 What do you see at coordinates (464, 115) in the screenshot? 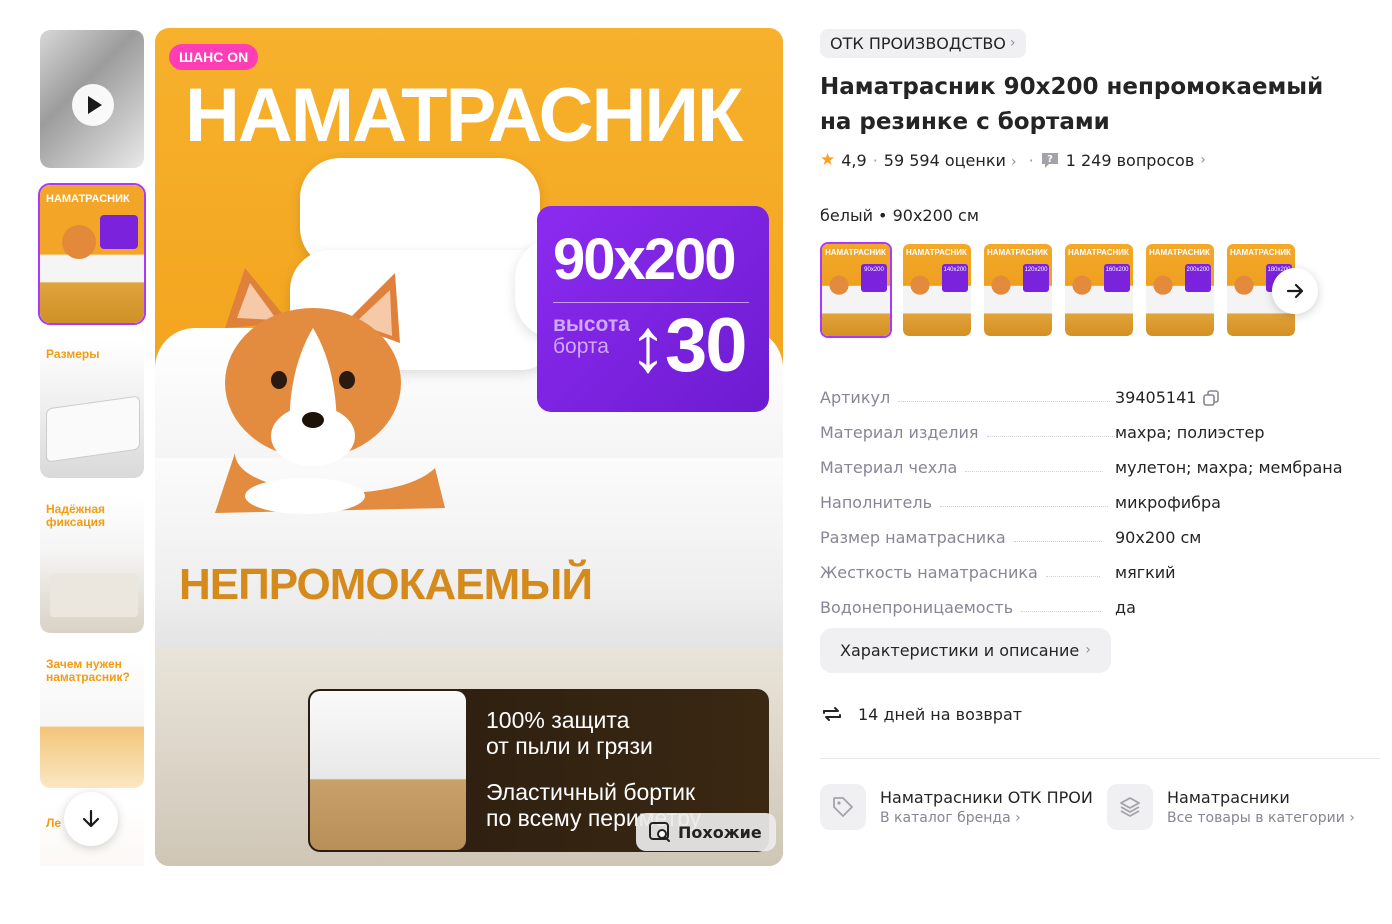
I see `hero-title: НАМАТРАСНИК` at bounding box center [464, 115].